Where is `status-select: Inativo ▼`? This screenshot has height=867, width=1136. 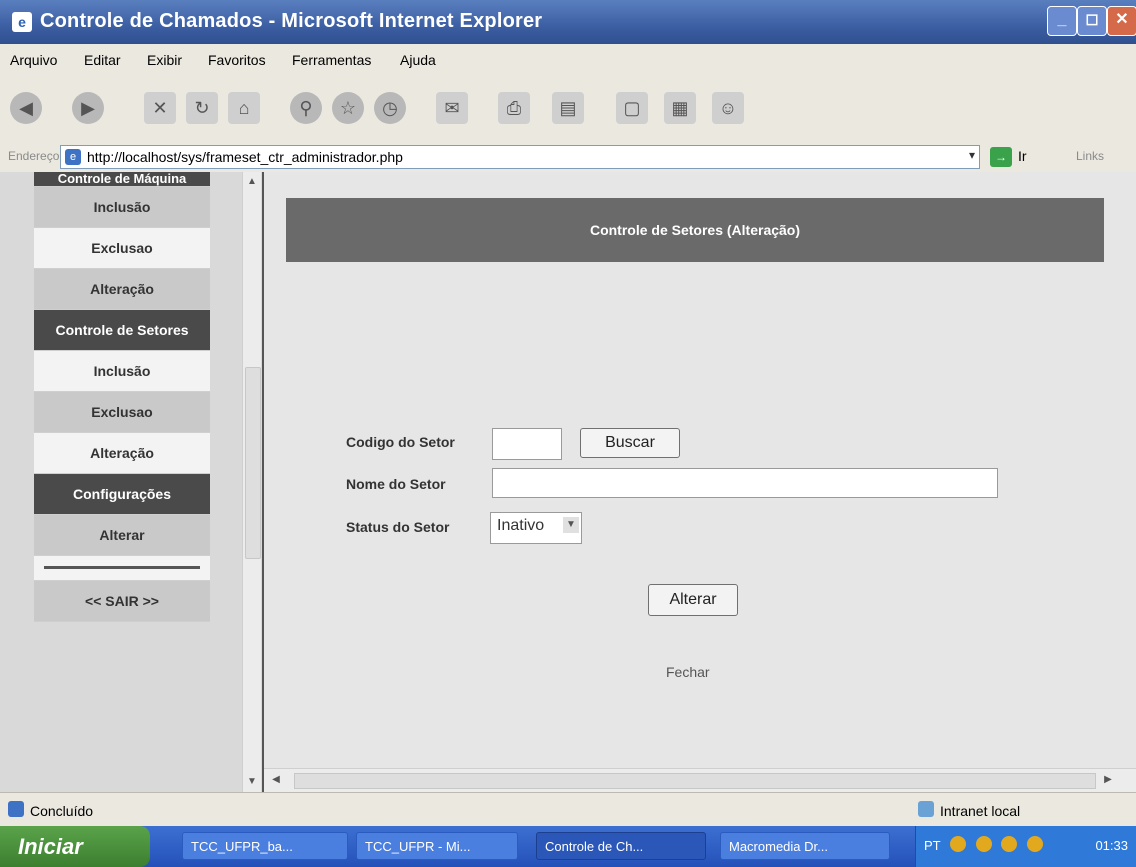 status-select: Inativo ▼ is located at coordinates (536, 528).